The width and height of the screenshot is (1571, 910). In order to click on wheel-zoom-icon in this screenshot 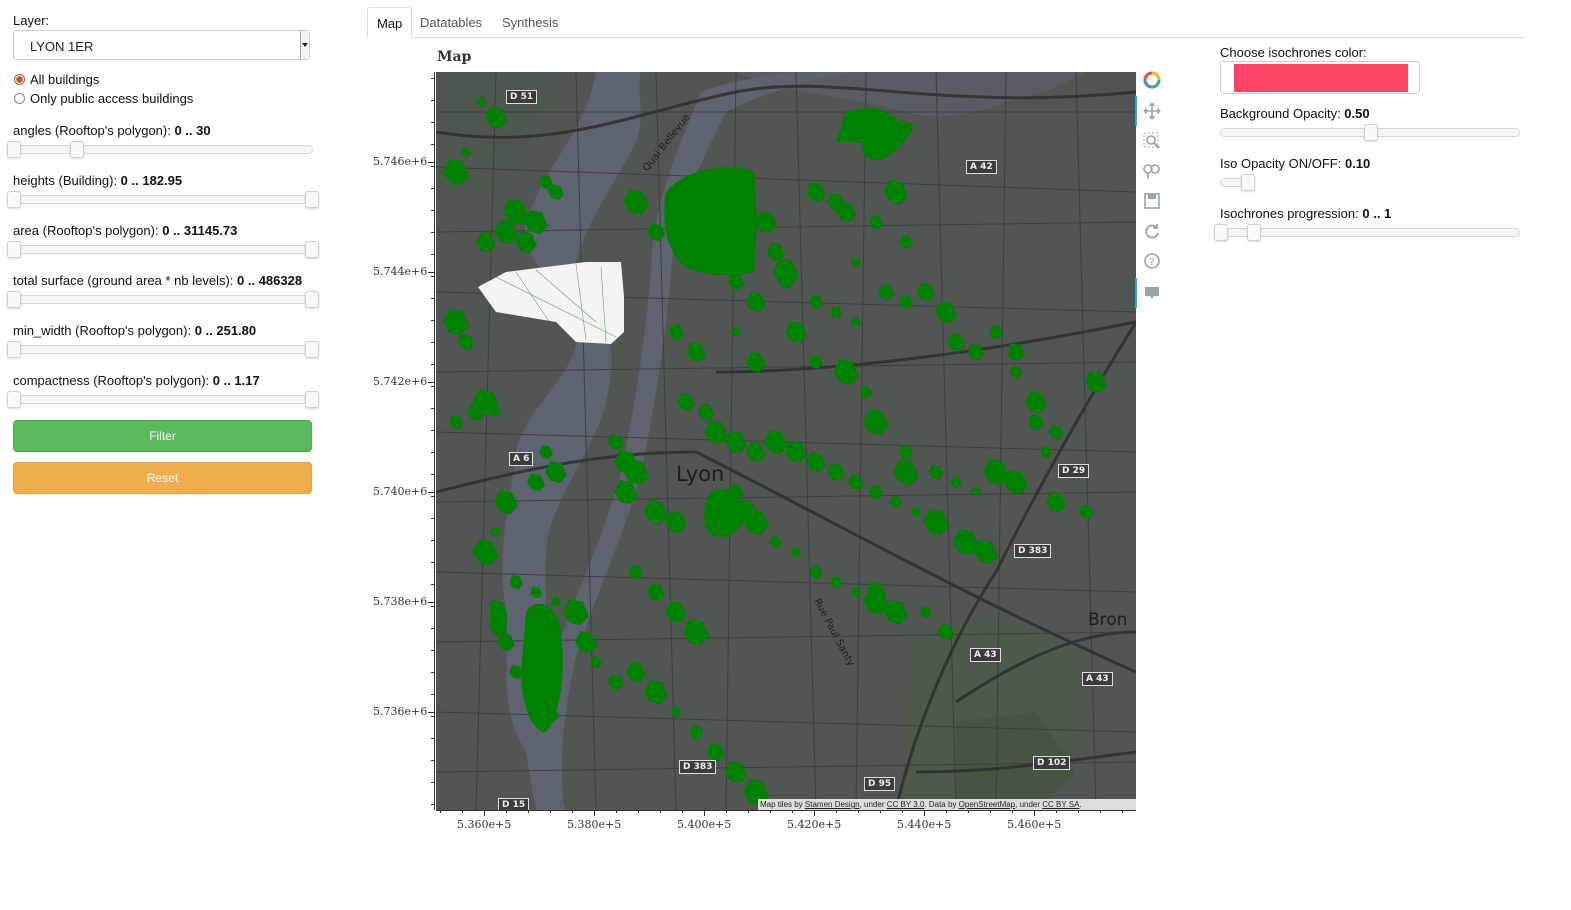, I will do `click(1152, 171)`.